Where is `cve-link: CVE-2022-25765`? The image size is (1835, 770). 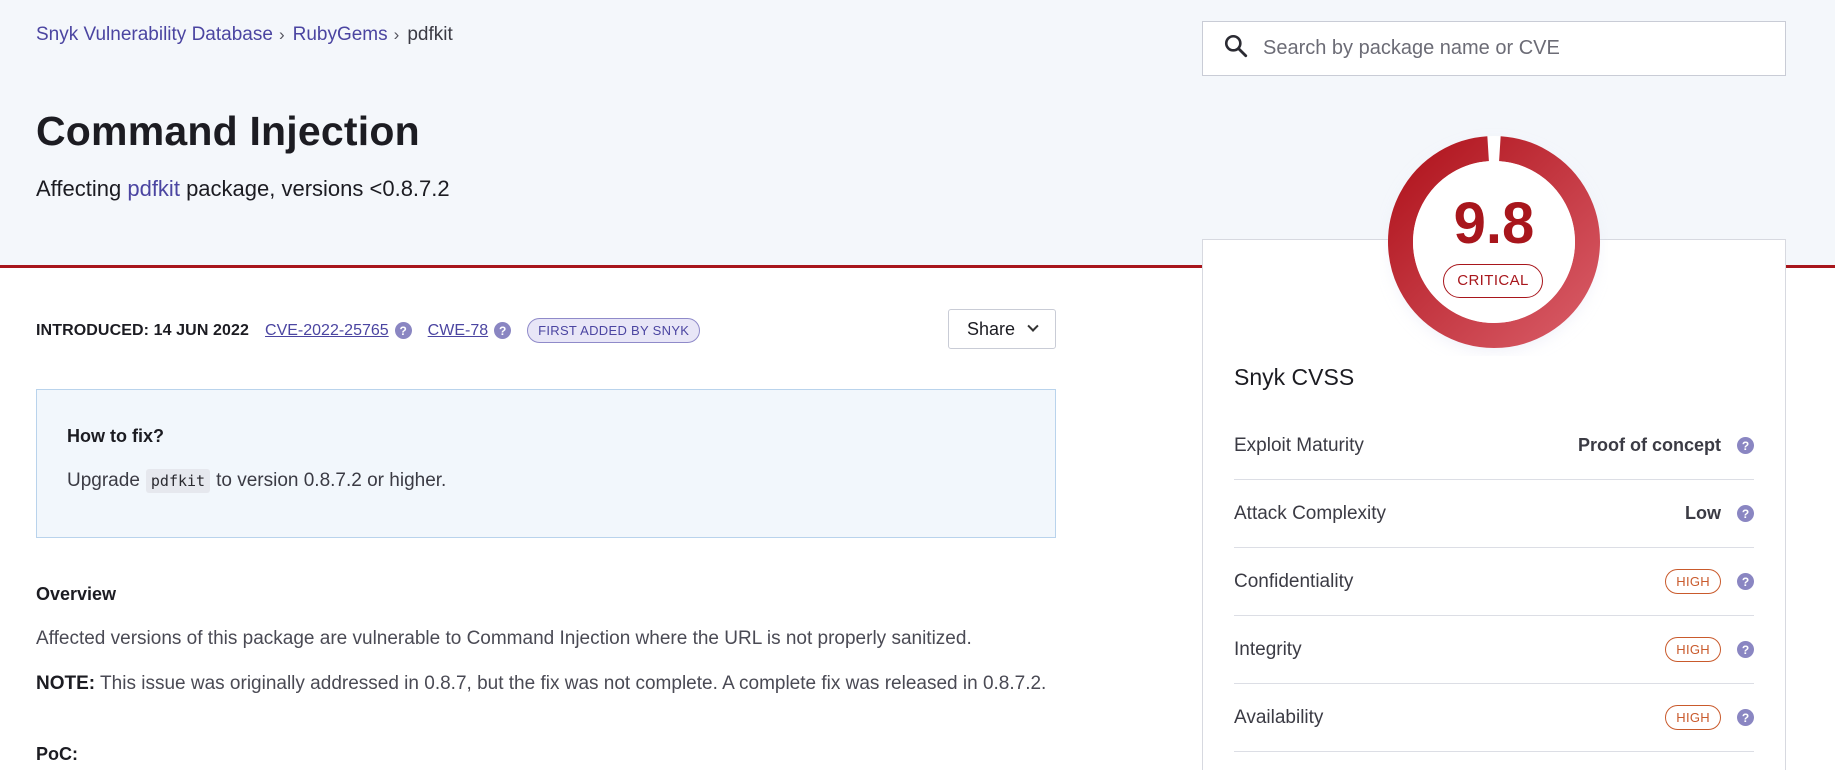
cve-link: CVE-2022-25765 is located at coordinates (327, 331).